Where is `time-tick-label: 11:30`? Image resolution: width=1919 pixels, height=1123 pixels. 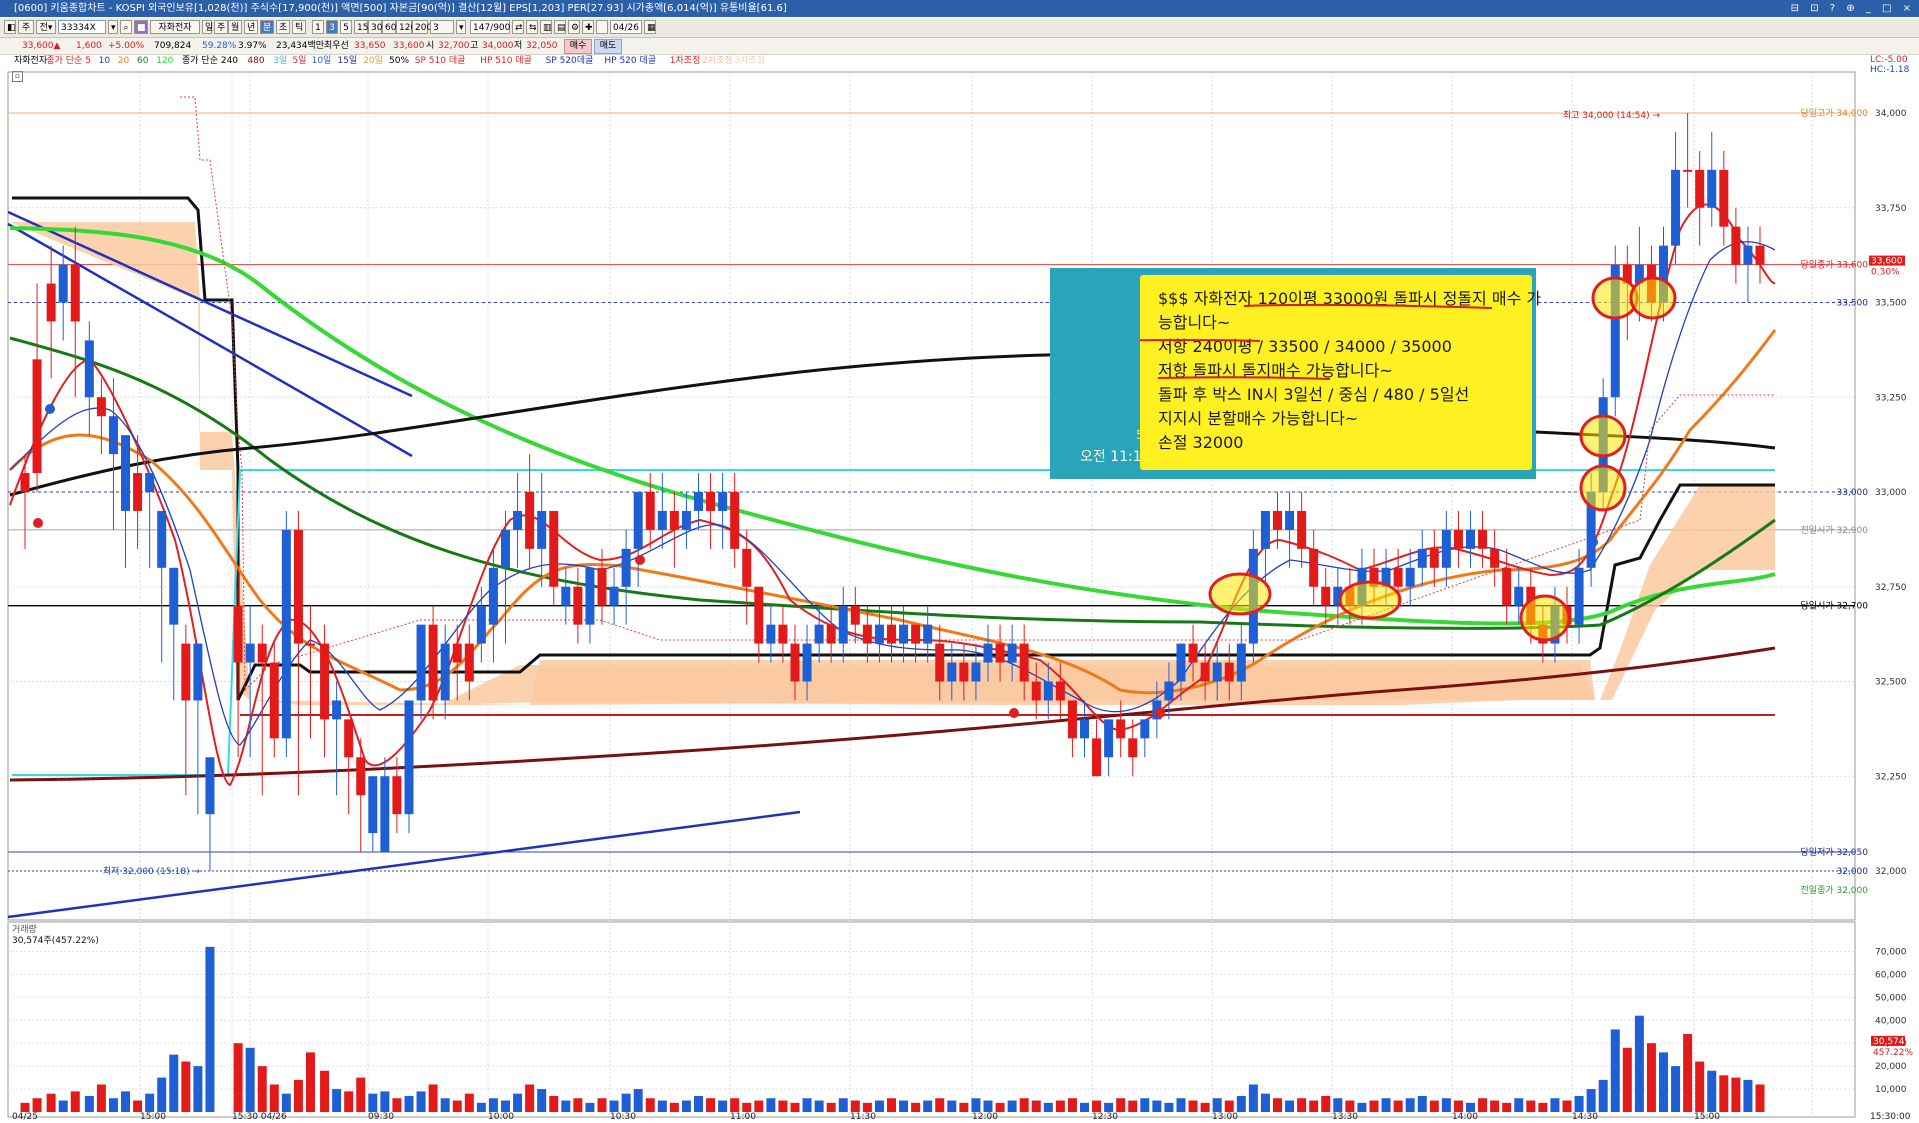 time-tick-label: 11:30 is located at coordinates (863, 1117).